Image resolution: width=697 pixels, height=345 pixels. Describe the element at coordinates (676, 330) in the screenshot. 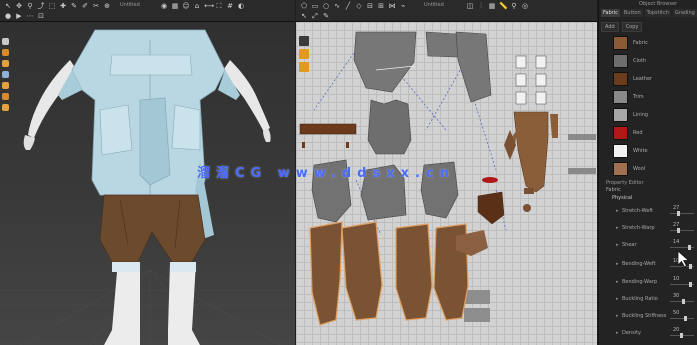

I see `property-value: 20` at that location.